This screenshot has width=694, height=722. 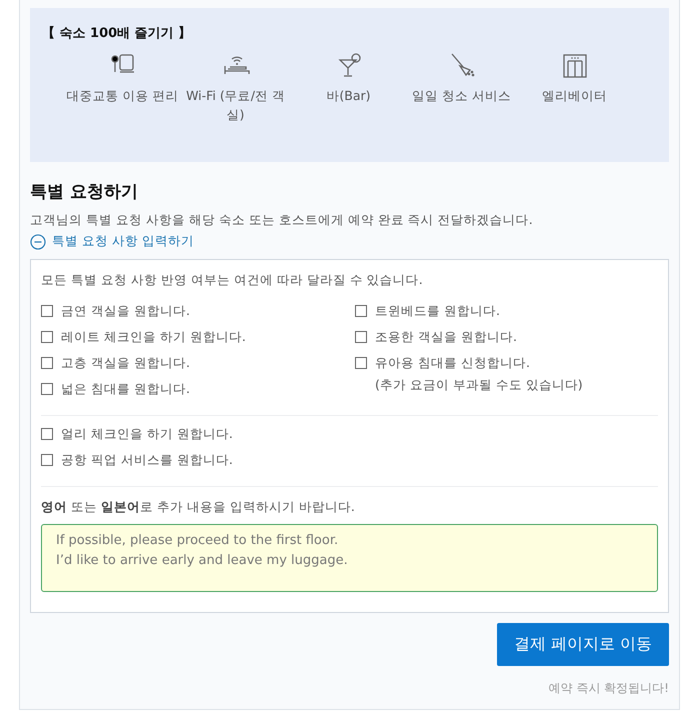 What do you see at coordinates (574, 96) in the screenshot?
I see `amenity-label: 엘리베이터` at bounding box center [574, 96].